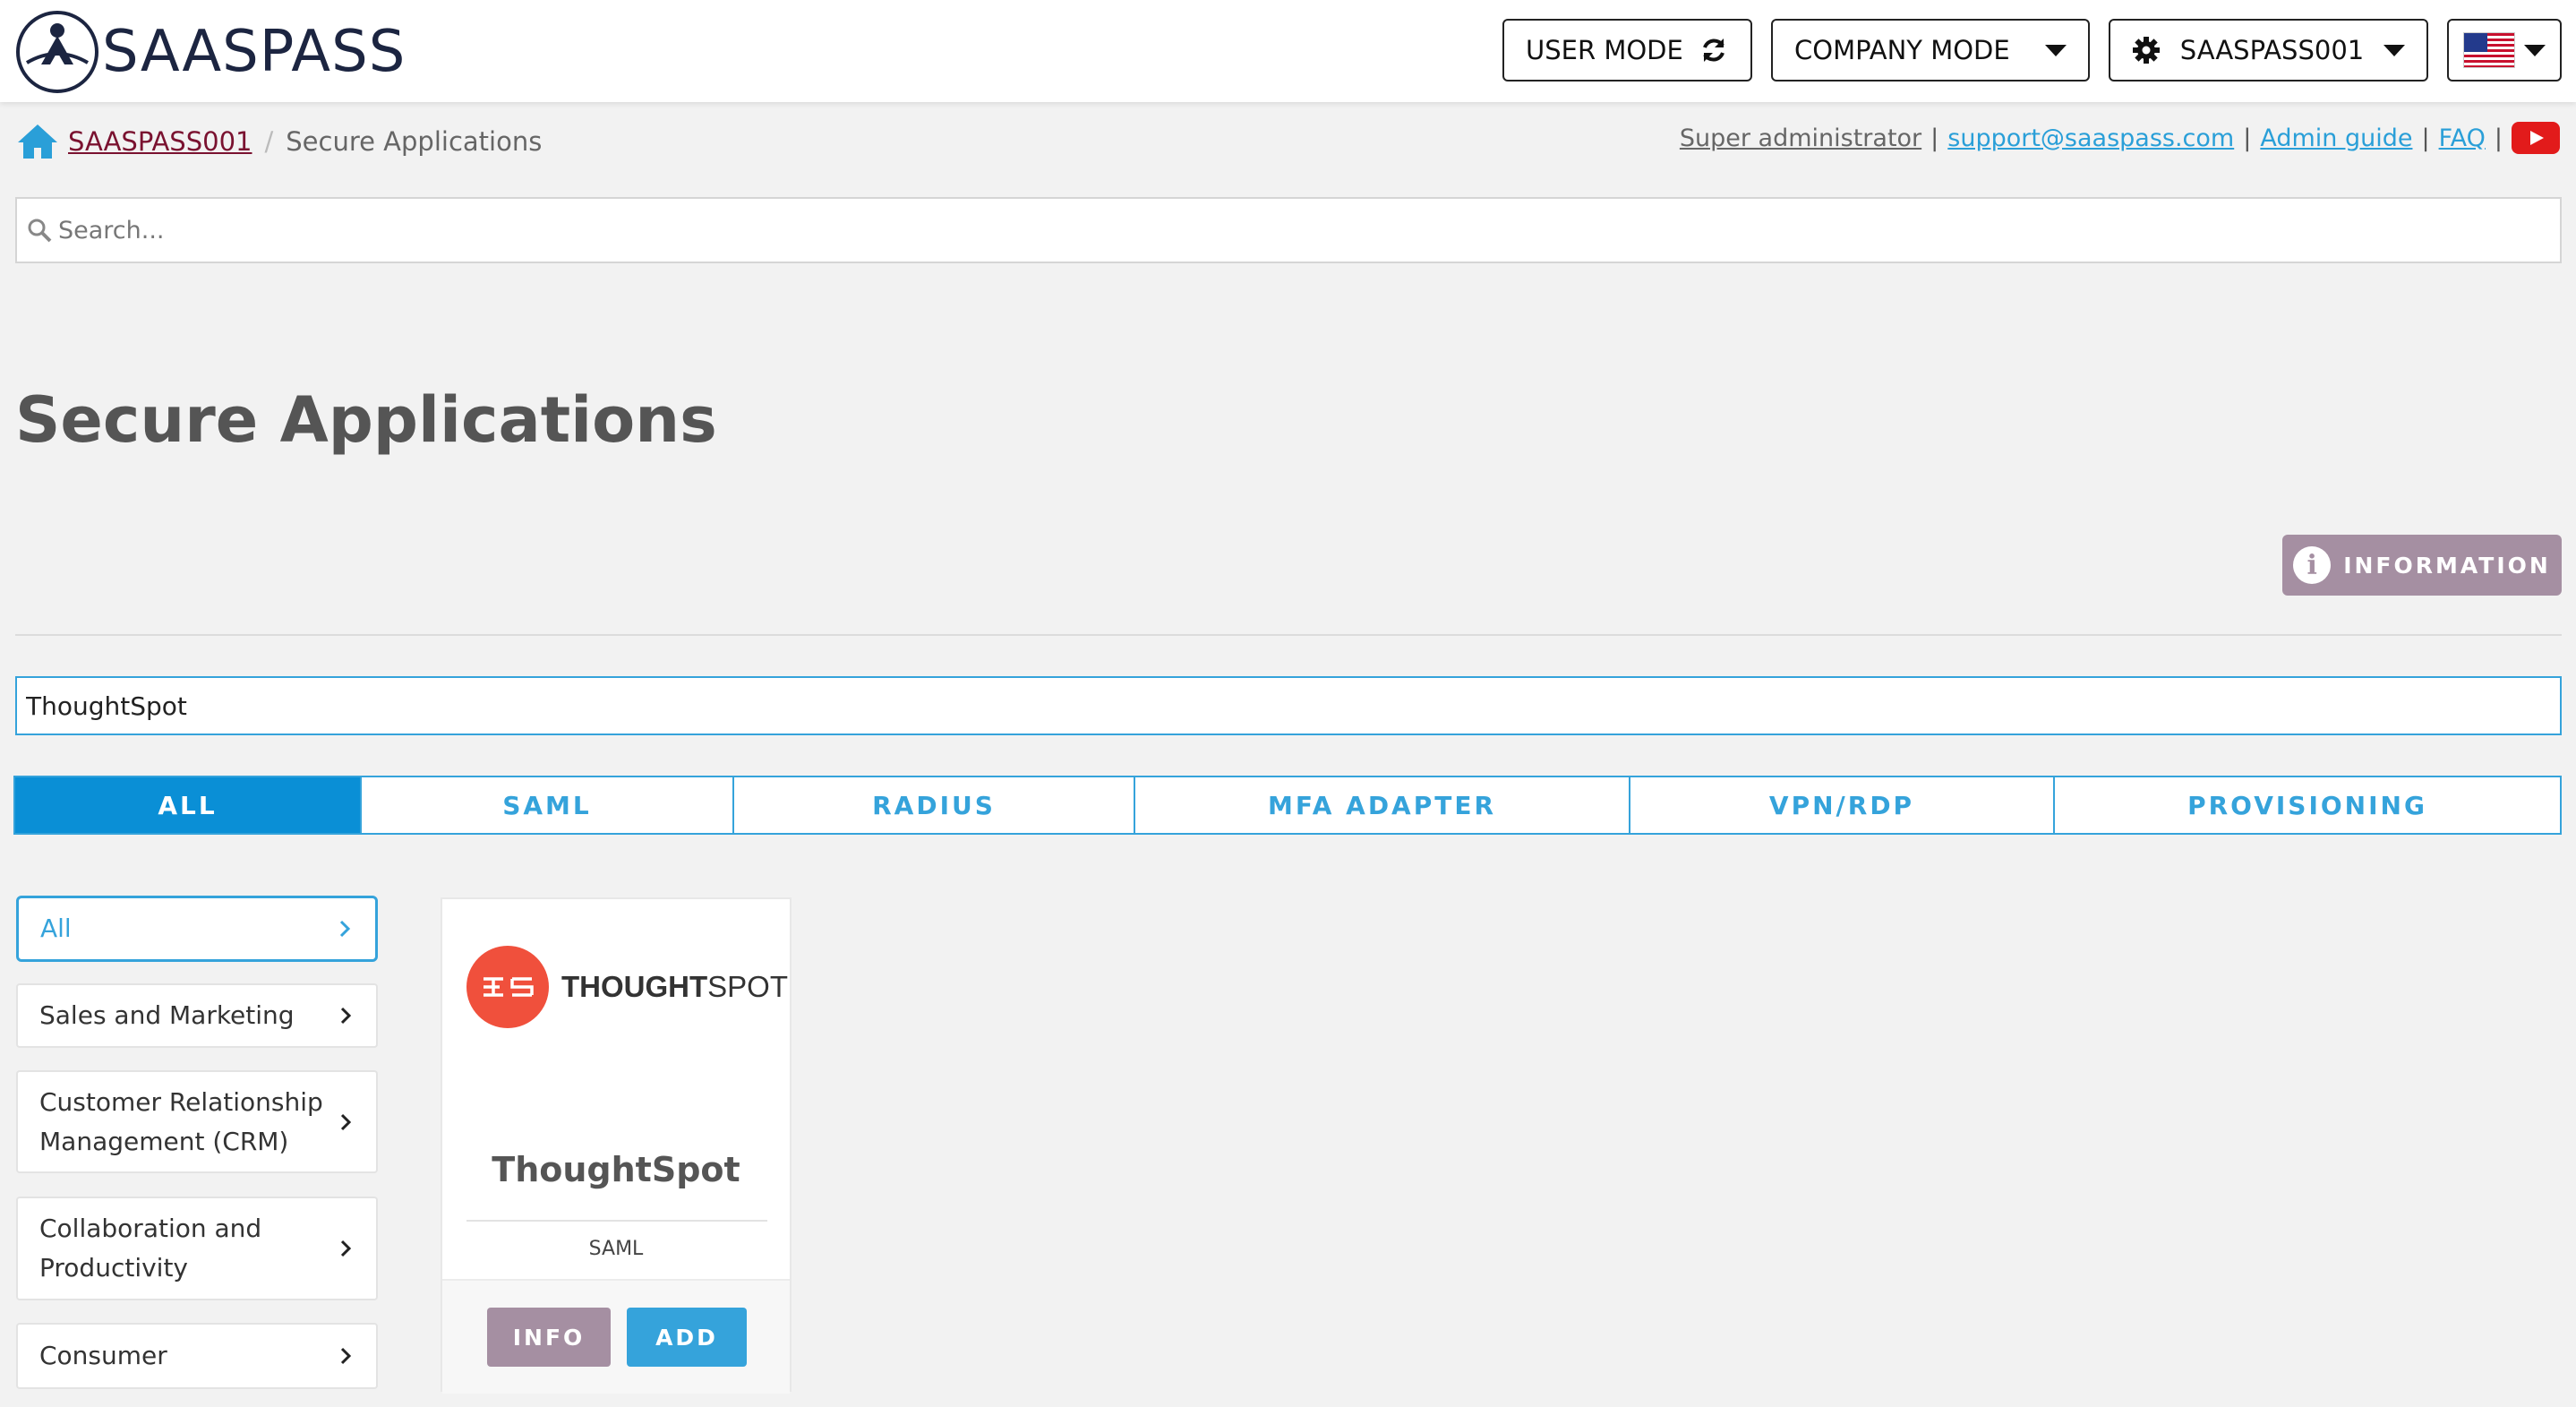 This screenshot has height=1407, width=2576. I want to click on category-label: Consumer, so click(103, 1355).